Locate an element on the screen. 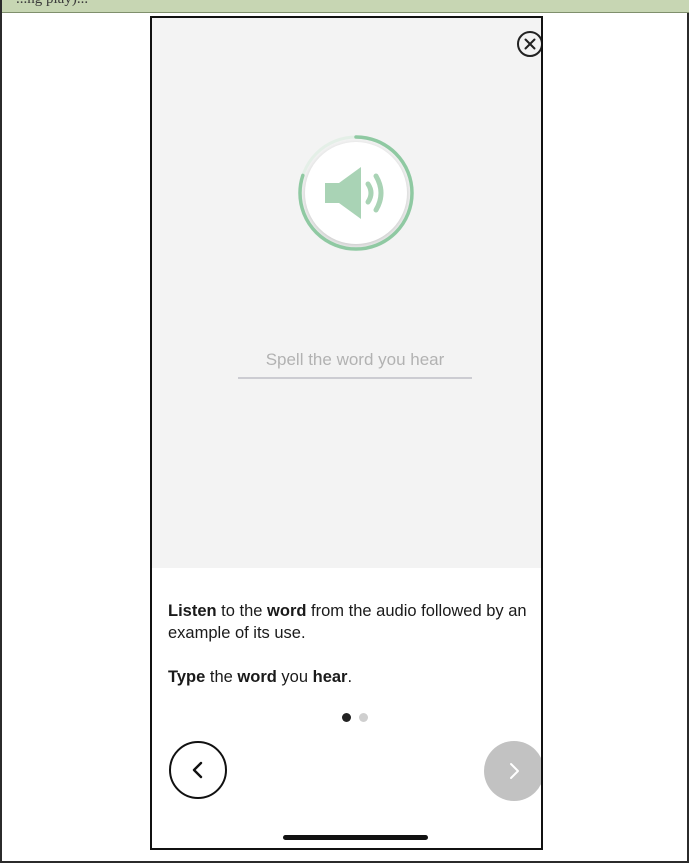 Image resolution: width=689 pixels, height=863 pixels. answer-input is located at coordinates (355, 364).